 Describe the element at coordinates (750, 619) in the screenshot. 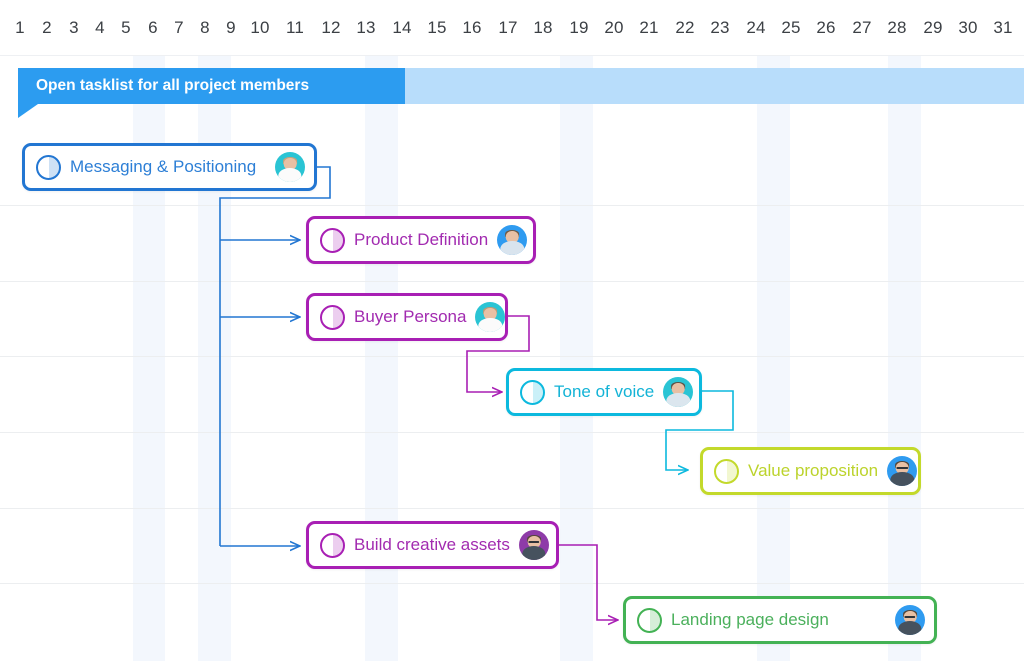

I see `task-label: Landing page design` at that location.